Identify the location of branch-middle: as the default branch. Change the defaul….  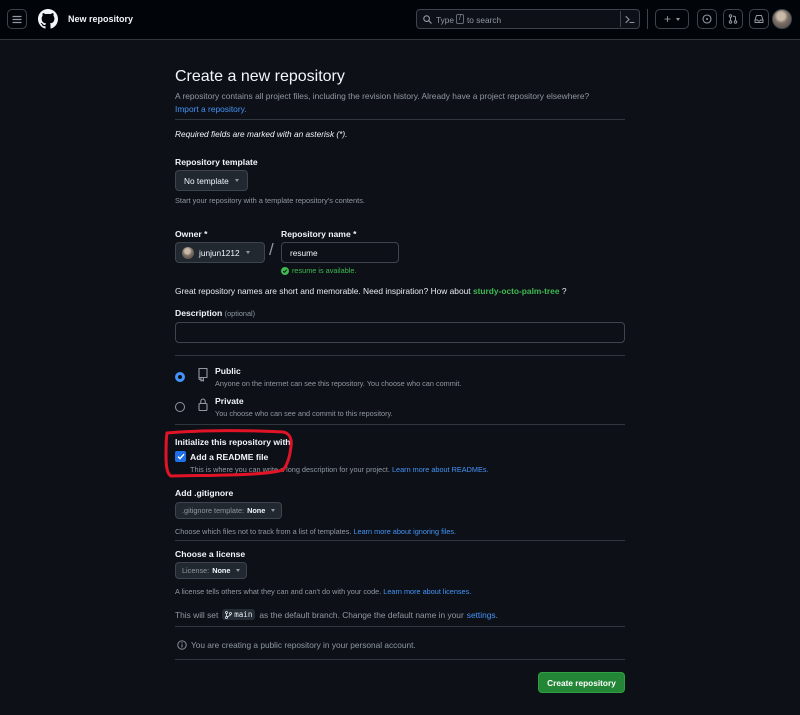
(361, 614).